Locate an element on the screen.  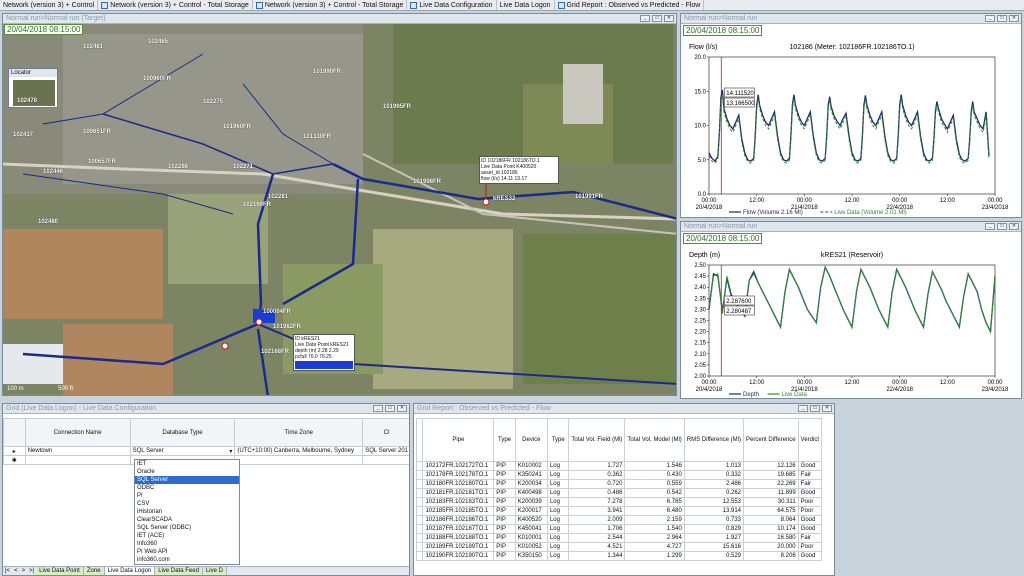
col-total-vol-field: Total Vol. Field (Ml) is located at coordinates (597, 440).